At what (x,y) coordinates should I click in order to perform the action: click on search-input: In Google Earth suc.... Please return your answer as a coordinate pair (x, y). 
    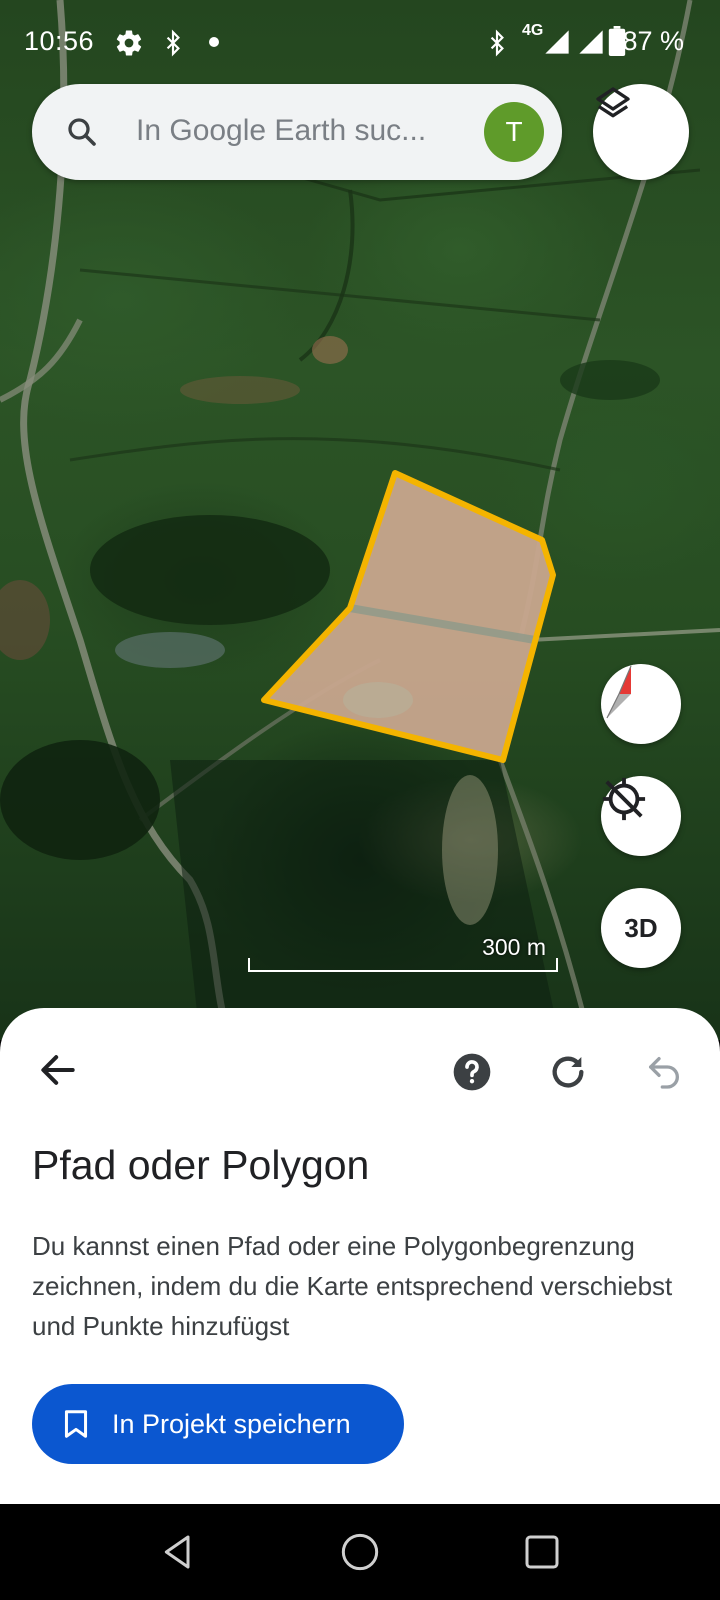
    Looking at the image, I should click on (281, 131).